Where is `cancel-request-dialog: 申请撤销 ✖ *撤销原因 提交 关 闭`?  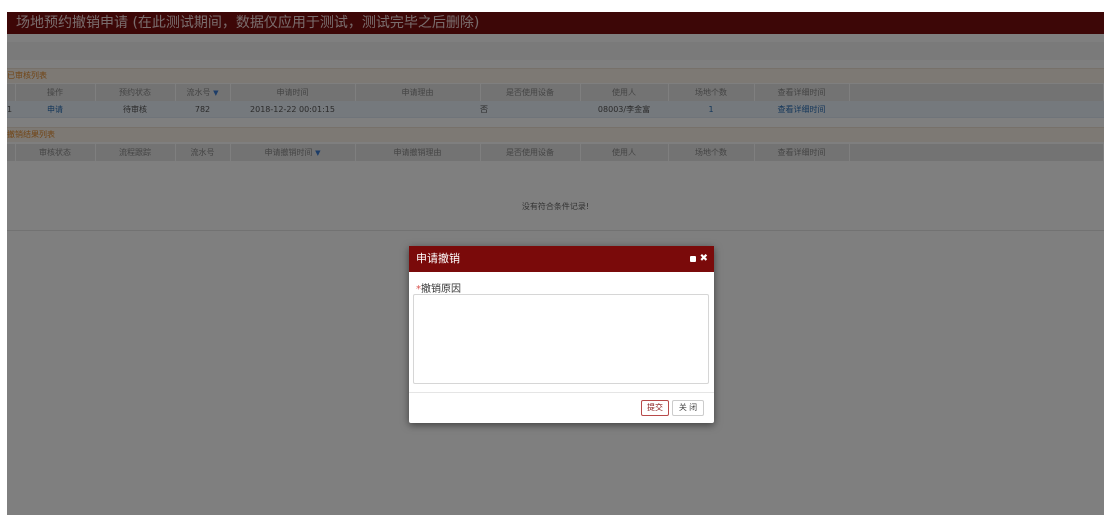 cancel-request-dialog: 申请撤销 ✖ *撤销原因 提交 关 闭 is located at coordinates (561, 334).